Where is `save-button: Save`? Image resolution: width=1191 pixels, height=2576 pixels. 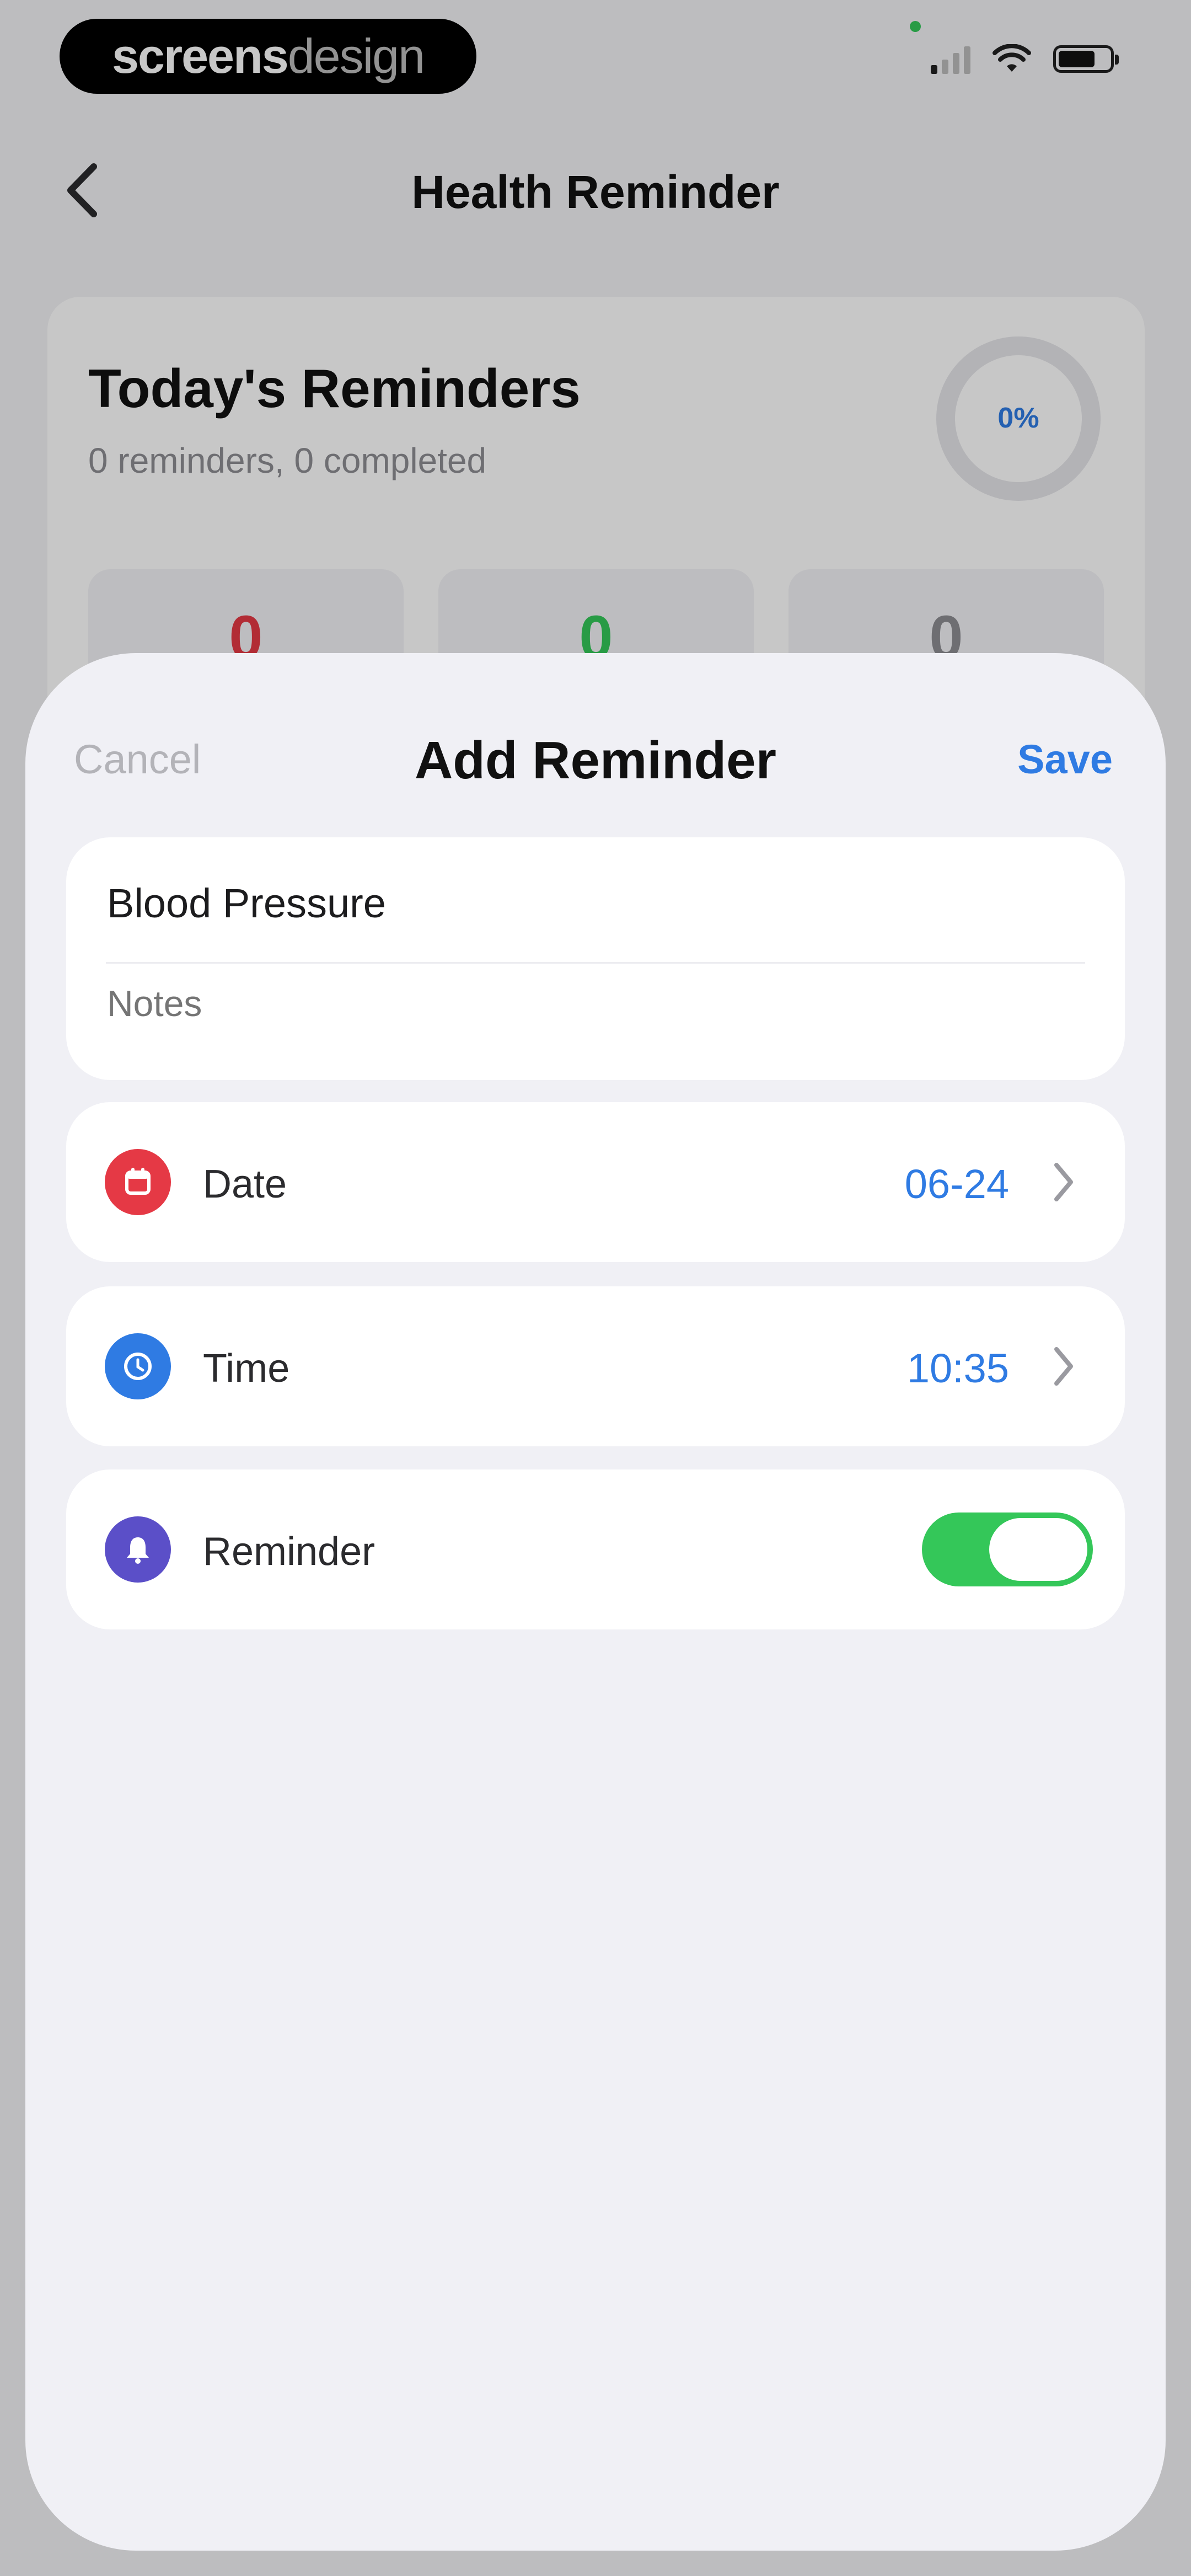
save-button: Save is located at coordinates (1065, 759).